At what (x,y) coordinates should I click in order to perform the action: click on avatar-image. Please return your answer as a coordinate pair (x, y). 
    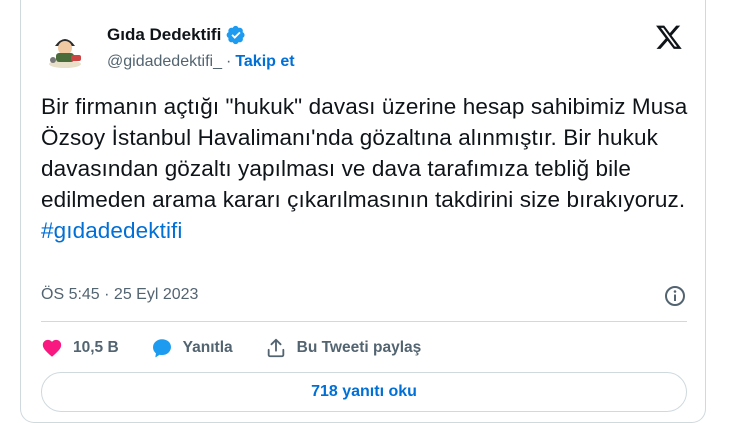
    Looking at the image, I should click on (65, 48).